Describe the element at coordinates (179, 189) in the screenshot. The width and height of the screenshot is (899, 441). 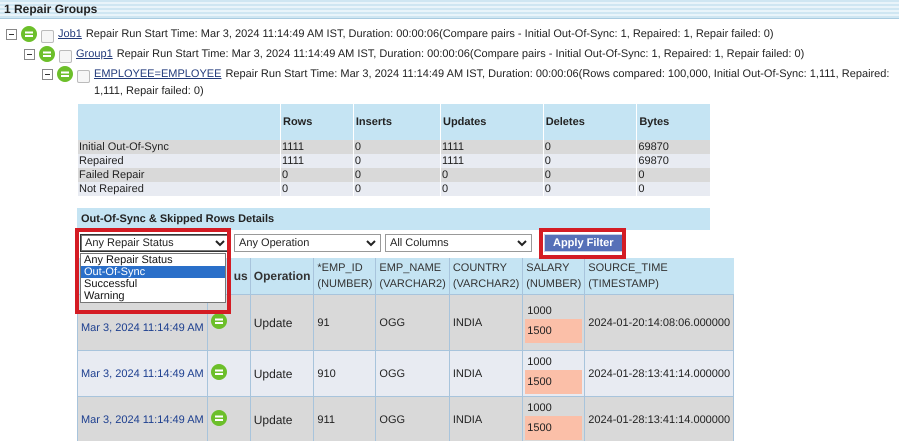
I see `row-label: Not Repaired` at that location.